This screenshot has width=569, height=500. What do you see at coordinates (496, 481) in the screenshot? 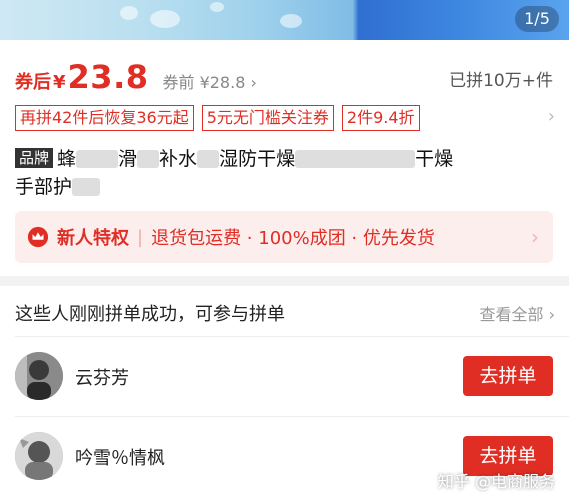
I see `watermark: 知乎 @电商服务` at bounding box center [496, 481].